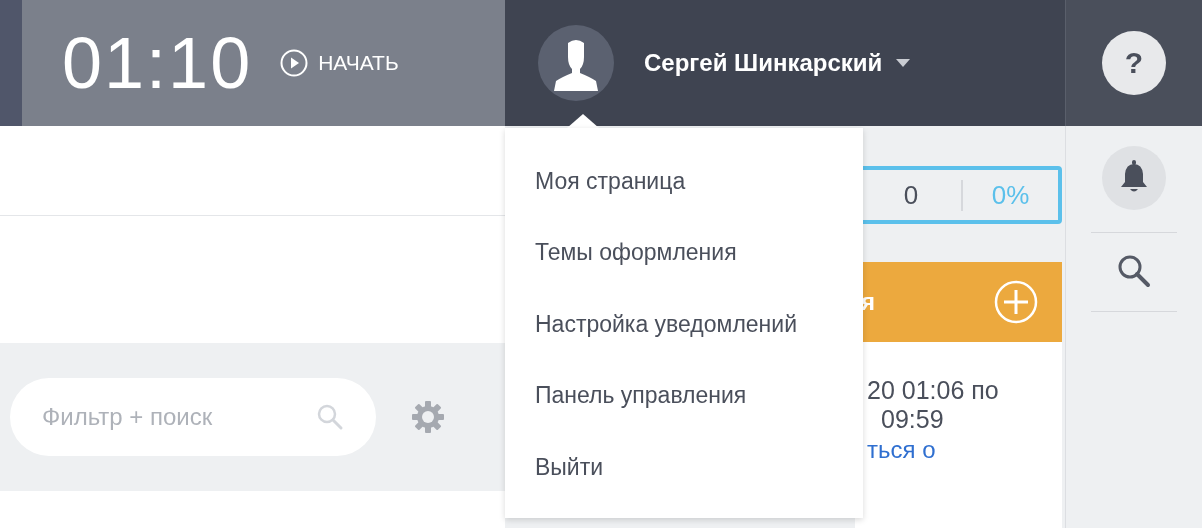 This screenshot has height=528, width=1202. Describe the element at coordinates (339, 63) in the screenshot. I see `start-button: НАЧАТЬ` at that location.